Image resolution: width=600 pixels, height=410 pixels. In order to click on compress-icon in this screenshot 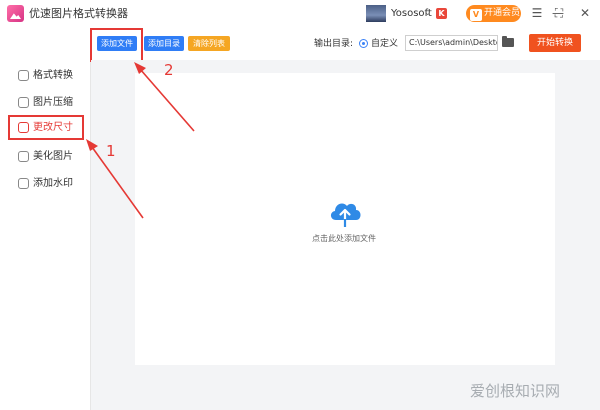, I will do `click(23, 102)`.